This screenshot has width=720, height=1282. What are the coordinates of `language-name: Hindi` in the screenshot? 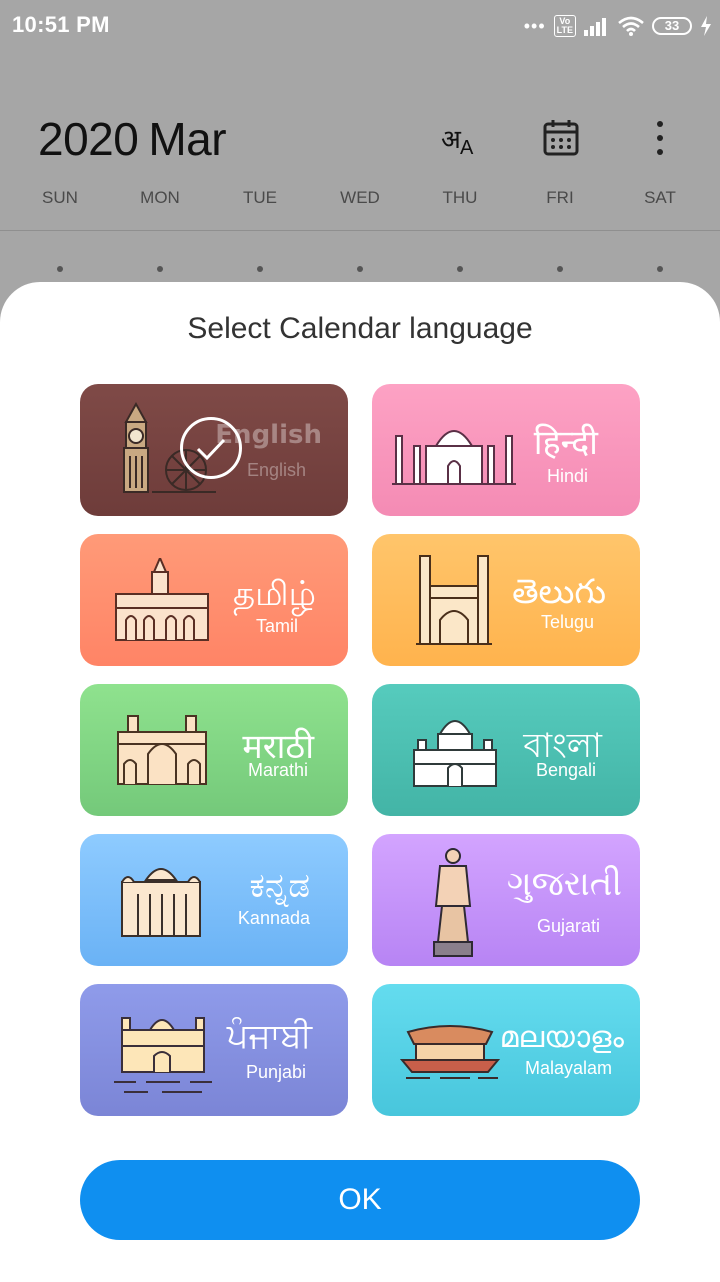 It's located at (567, 476).